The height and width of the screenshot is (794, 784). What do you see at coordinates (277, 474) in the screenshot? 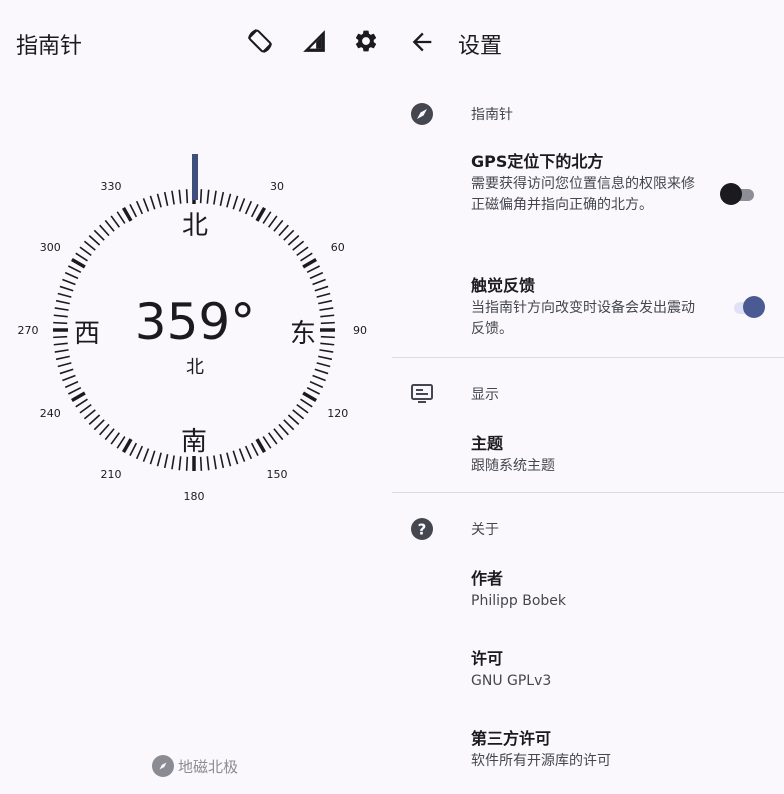
I see `degree-label-150: 150` at bounding box center [277, 474].